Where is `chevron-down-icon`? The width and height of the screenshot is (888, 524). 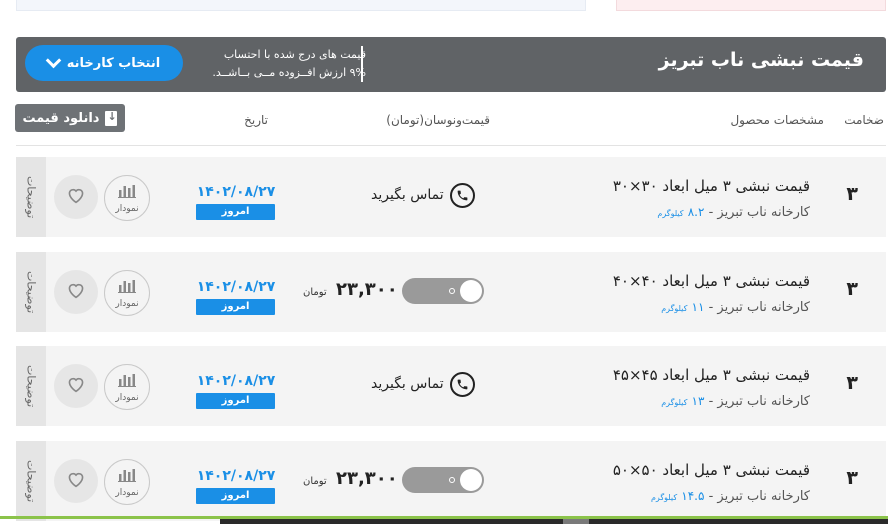
chevron-down-icon is located at coordinates (53, 60).